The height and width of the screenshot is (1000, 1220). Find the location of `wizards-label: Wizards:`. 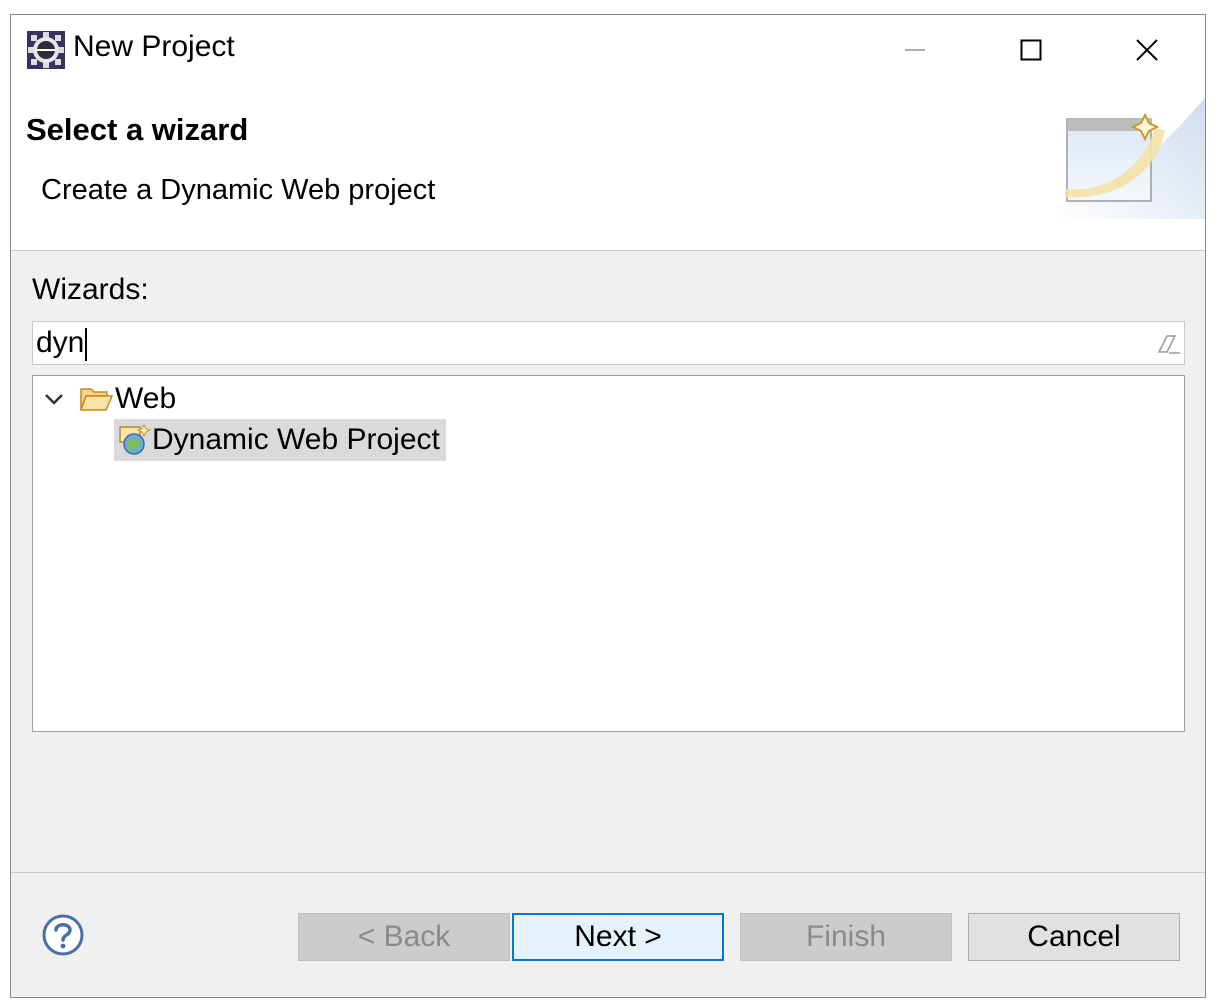

wizards-label: Wizards: is located at coordinates (90, 289).